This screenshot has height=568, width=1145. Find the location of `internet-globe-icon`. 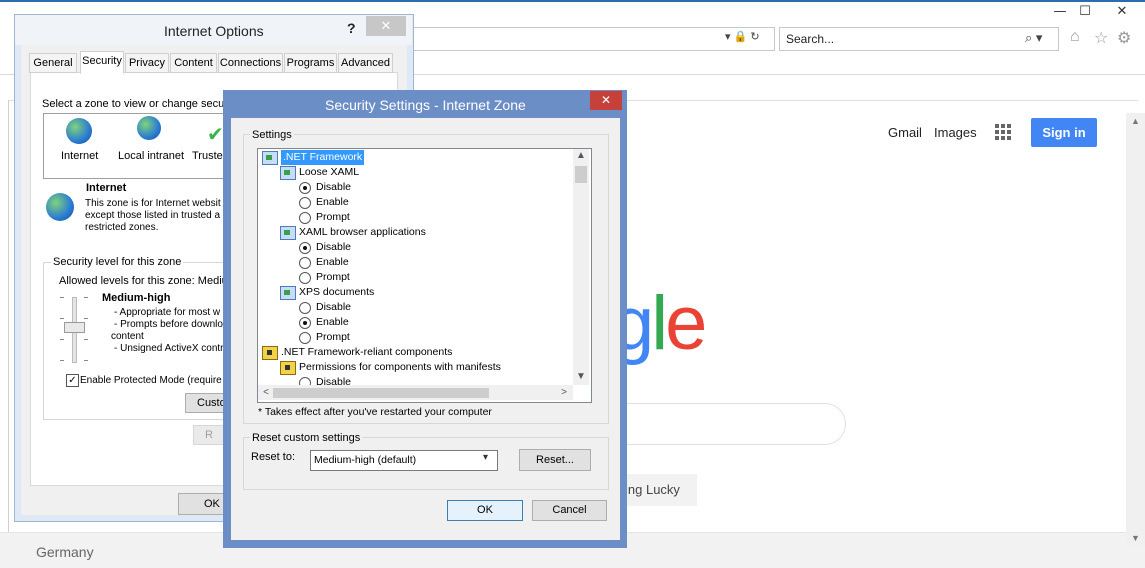

internet-globe-icon is located at coordinates (79, 131).